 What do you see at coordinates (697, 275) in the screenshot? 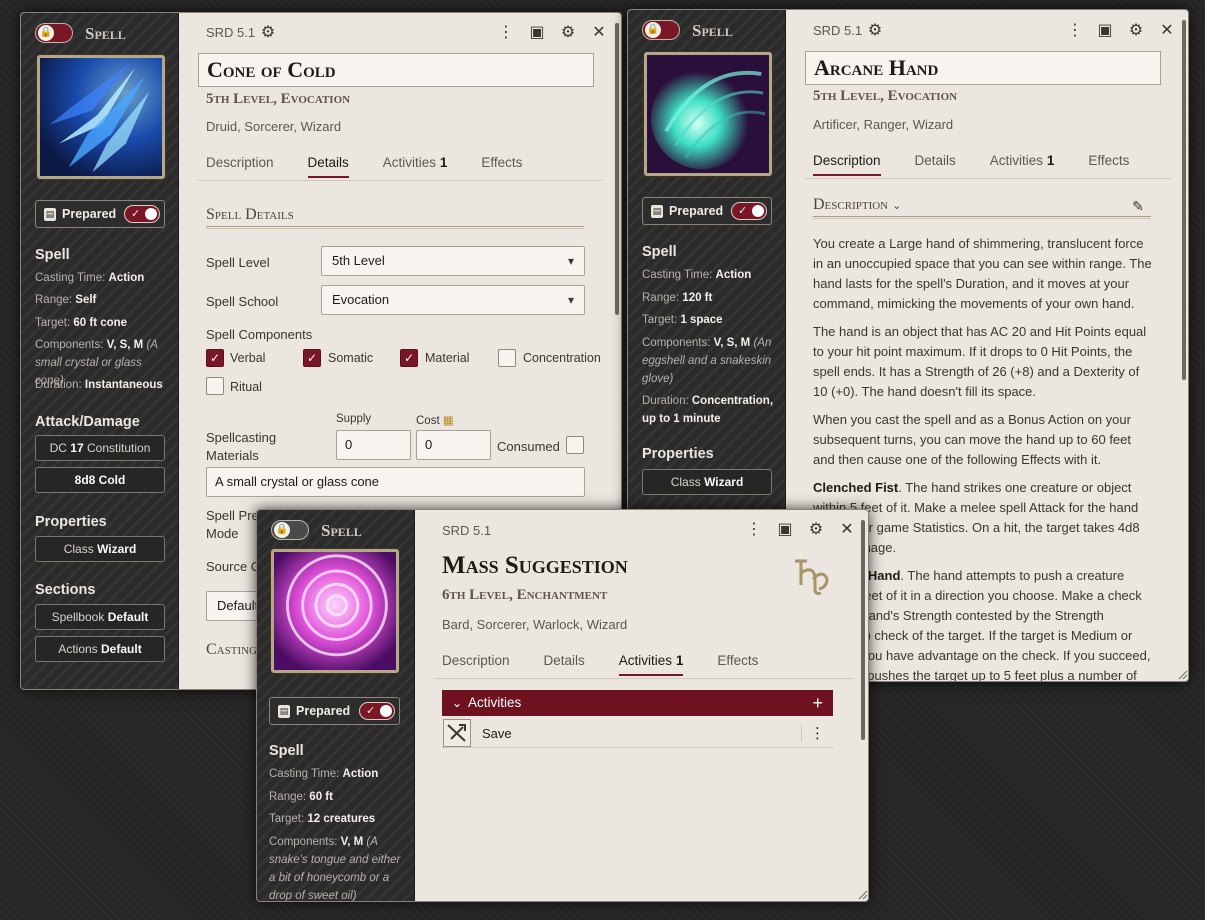
I see `casting-time-line: Casting Time: Action` at bounding box center [697, 275].